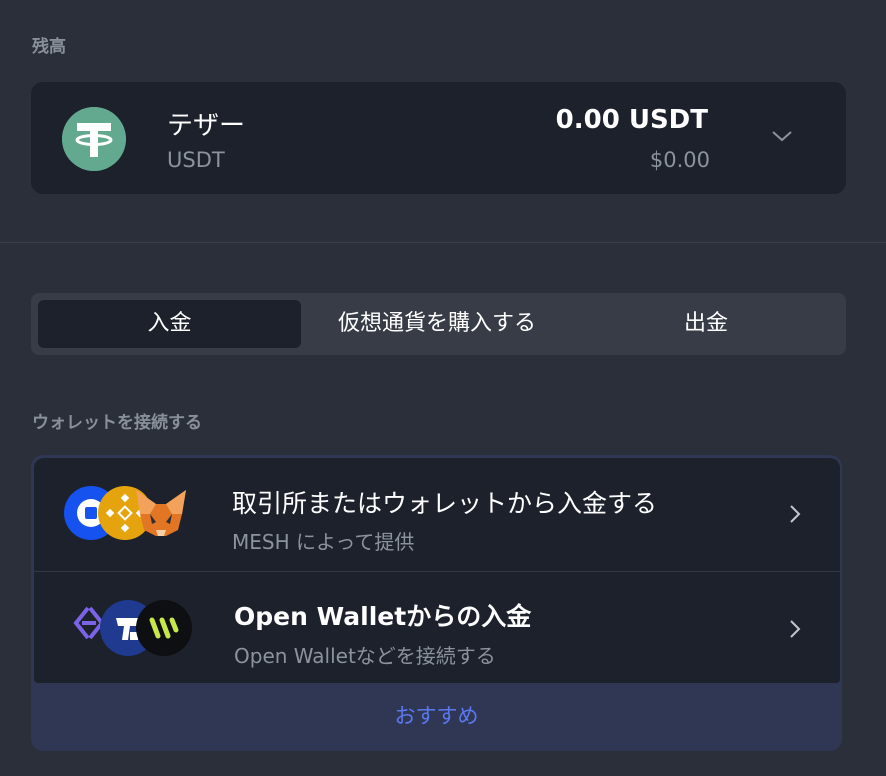  I want to click on open-wallet-option-title: Open Walletからの入金, so click(383, 616).